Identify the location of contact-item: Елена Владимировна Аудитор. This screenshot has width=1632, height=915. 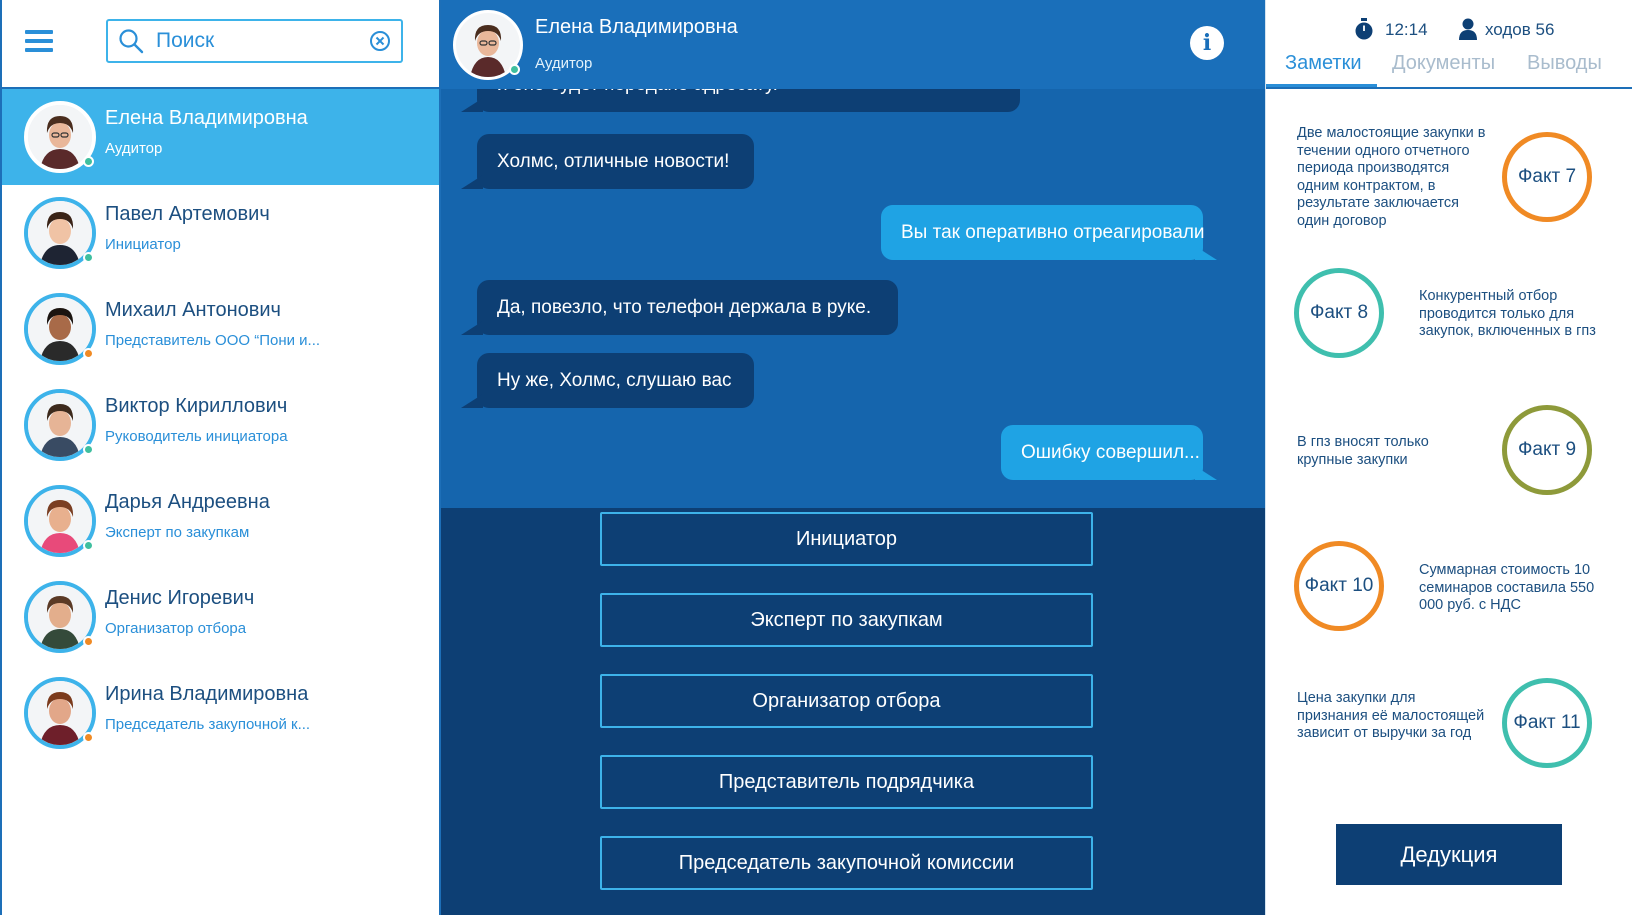
(220, 137).